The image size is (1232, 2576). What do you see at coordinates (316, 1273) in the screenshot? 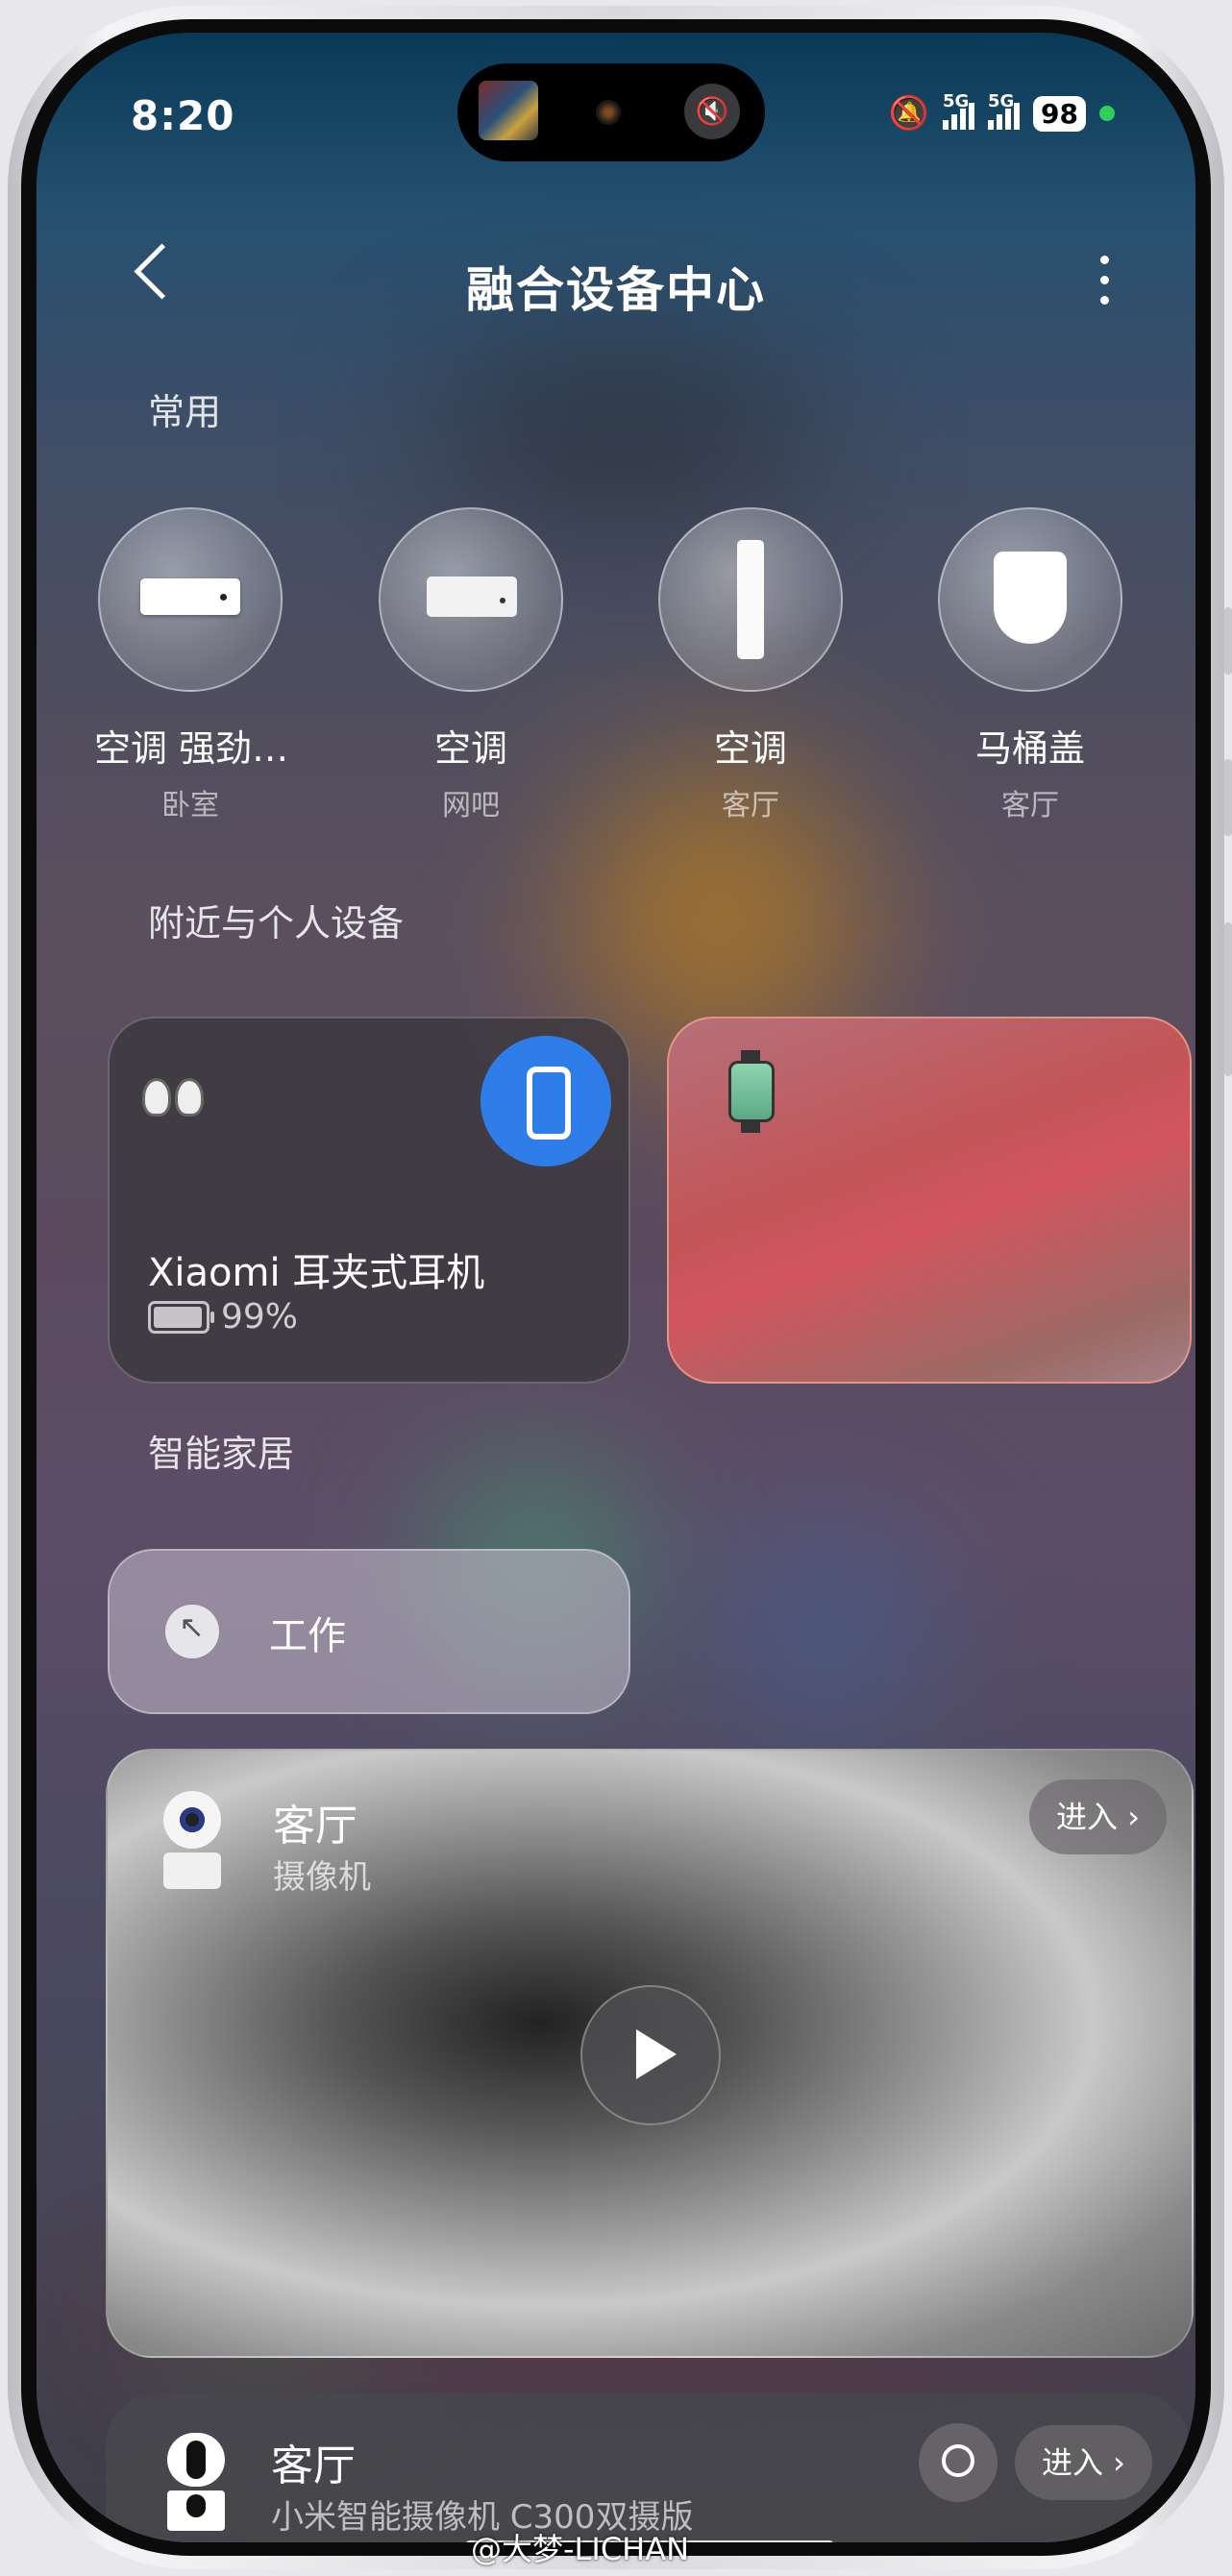
I see `earphones-name: Xiaomi 耳夹式耳机` at bounding box center [316, 1273].